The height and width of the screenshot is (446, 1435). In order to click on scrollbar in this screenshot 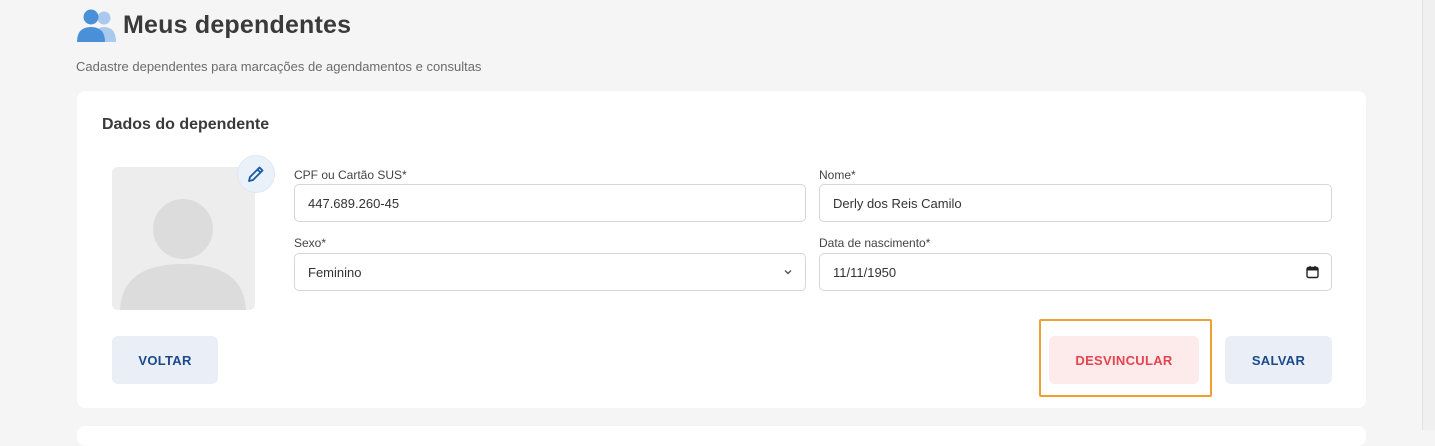, I will do `click(1428, 215)`.